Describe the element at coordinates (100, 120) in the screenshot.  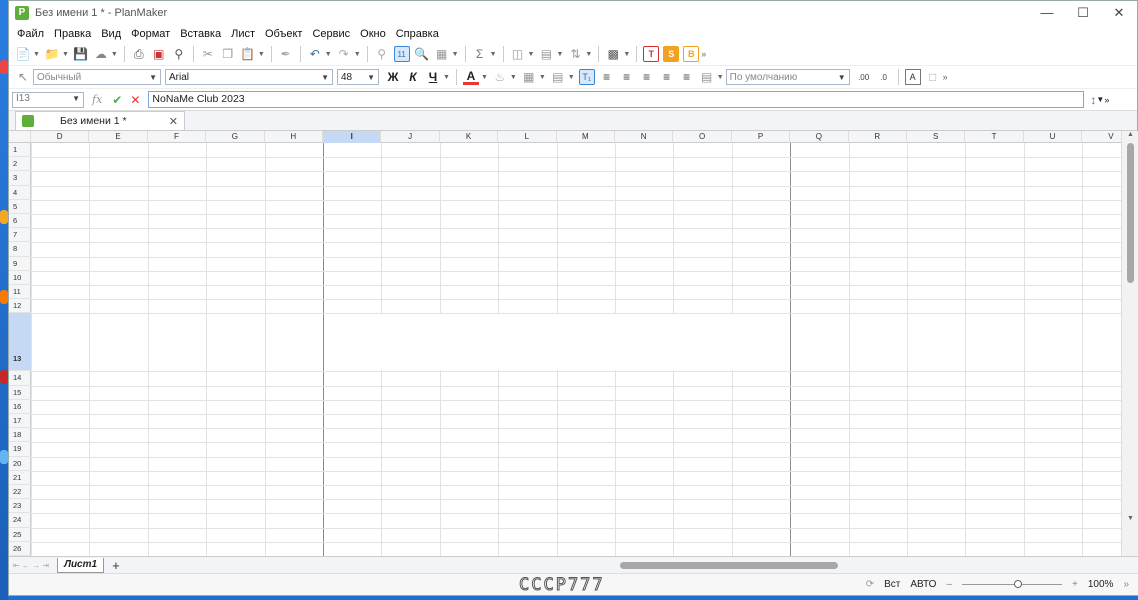
I see `document-tab: Без имени 1 * ✕` at that location.